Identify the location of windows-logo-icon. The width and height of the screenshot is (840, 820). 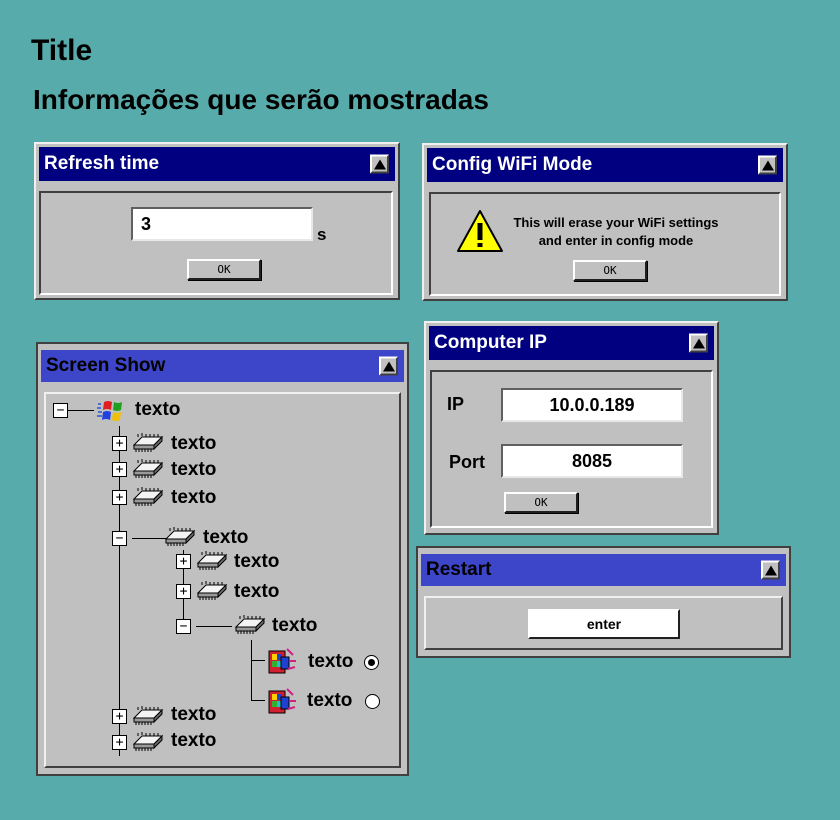
(109, 411).